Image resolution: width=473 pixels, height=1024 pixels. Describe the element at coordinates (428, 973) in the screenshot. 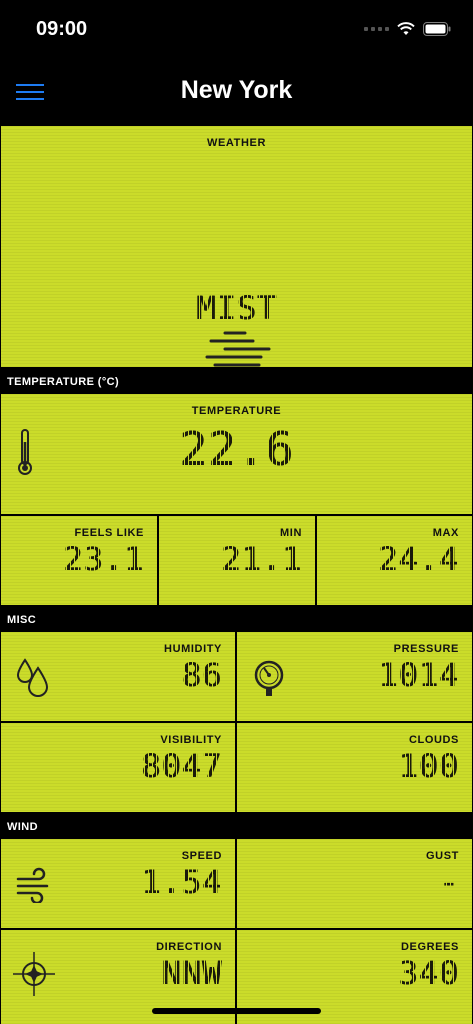

I see `degrees-value: 340` at that location.